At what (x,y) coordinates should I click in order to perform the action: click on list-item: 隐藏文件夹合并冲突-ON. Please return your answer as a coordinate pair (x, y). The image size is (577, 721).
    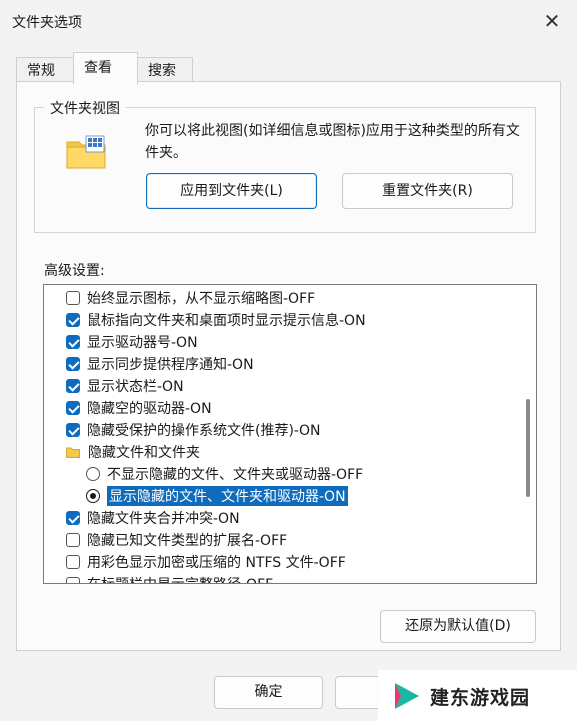
    Looking at the image, I should click on (153, 518).